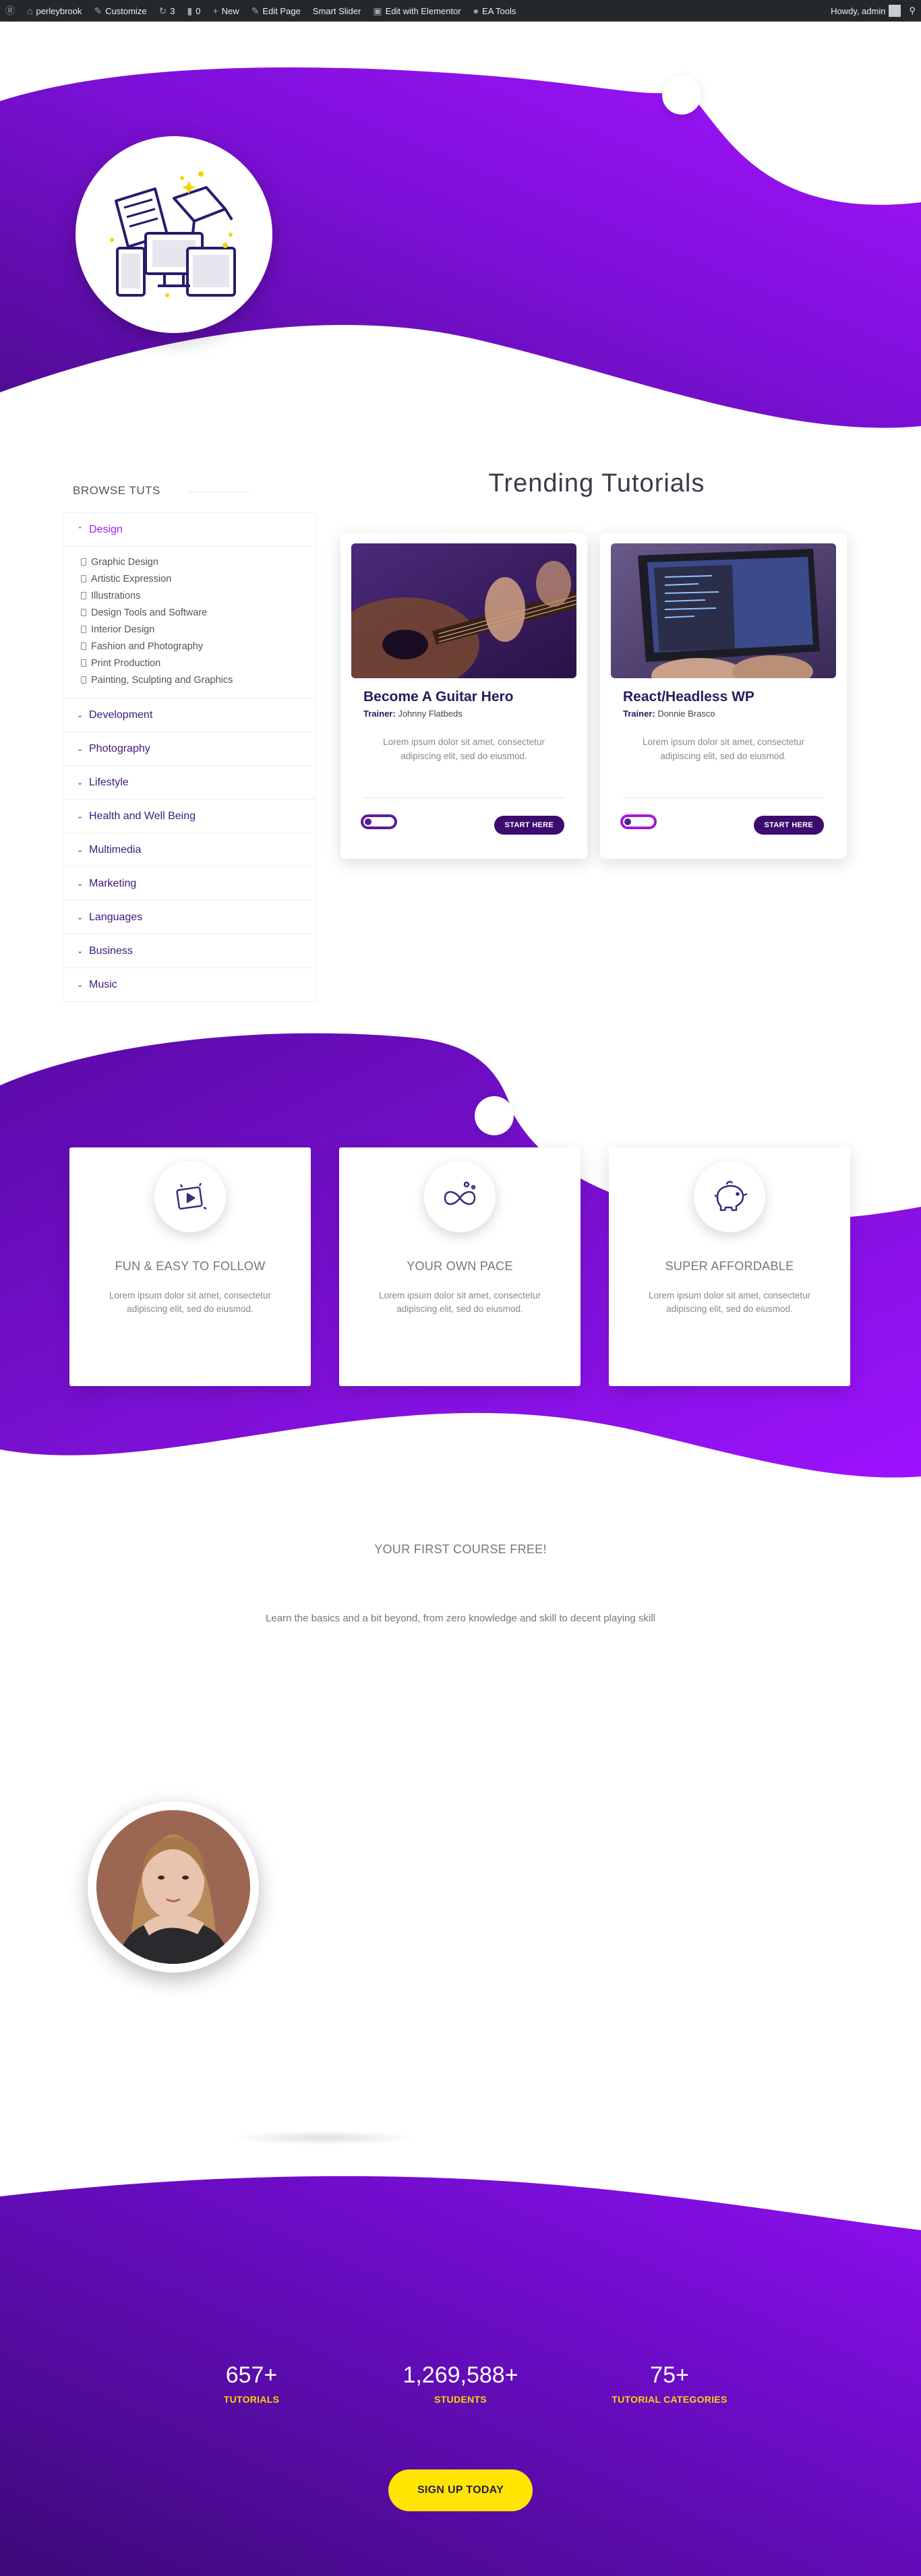 Image resolution: width=921 pixels, height=2576 pixels. I want to click on accordion-toggle-development: ⌄ Development, so click(189, 714).